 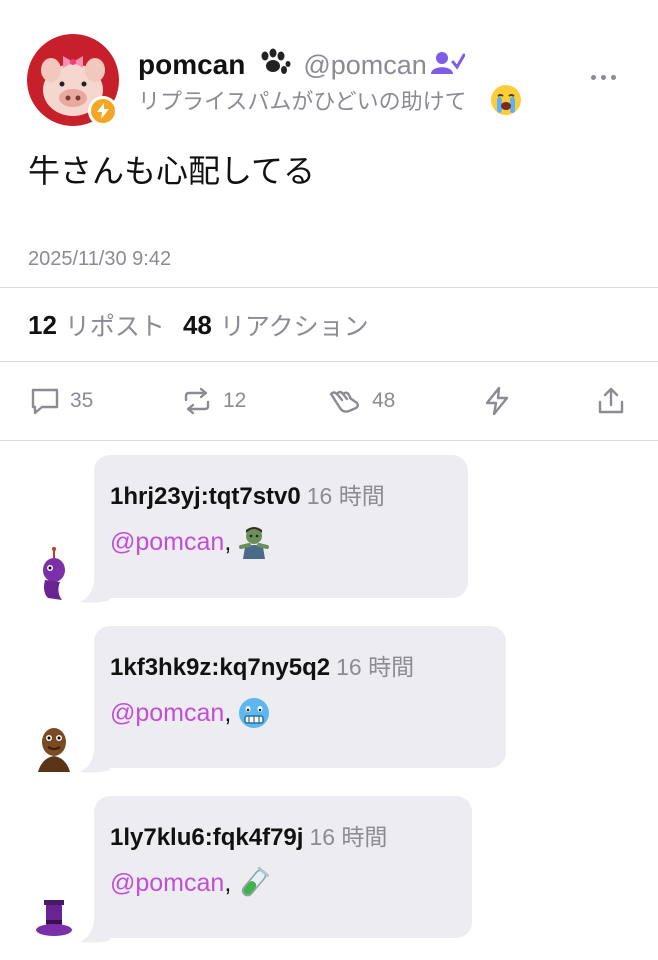 I want to click on share-icon, so click(x=611, y=400).